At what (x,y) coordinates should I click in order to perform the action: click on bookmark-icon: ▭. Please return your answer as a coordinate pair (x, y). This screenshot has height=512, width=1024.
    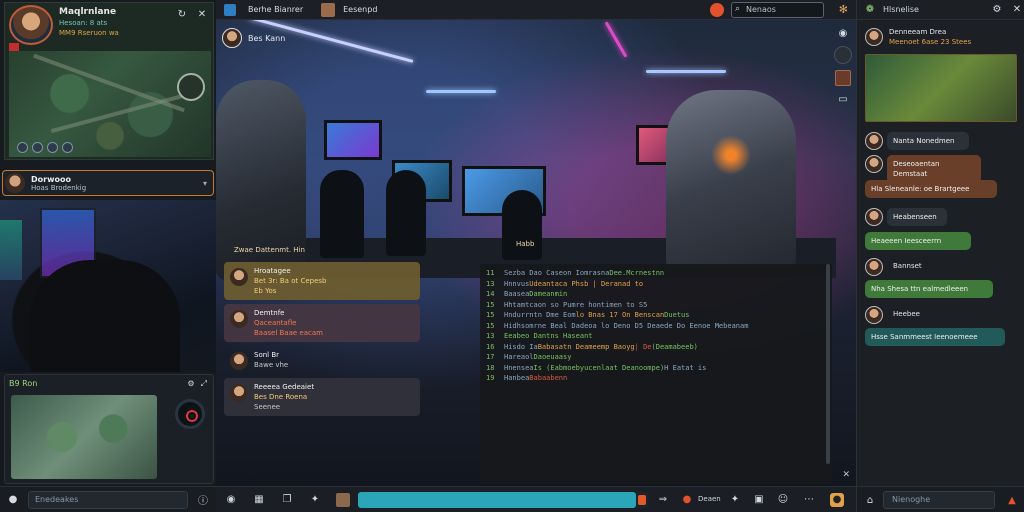
    Looking at the image, I should click on (843, 99).